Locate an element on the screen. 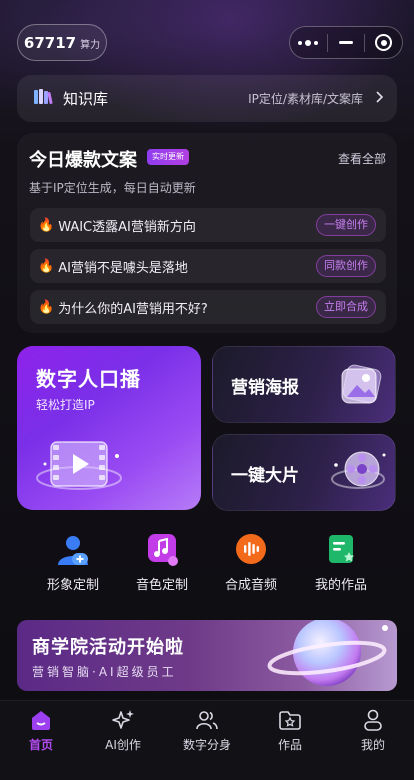 This screenshot has width=414, height=780. banner-subtitle: 营销智脑·AI超级员工 is located at coordinates (104, 672).